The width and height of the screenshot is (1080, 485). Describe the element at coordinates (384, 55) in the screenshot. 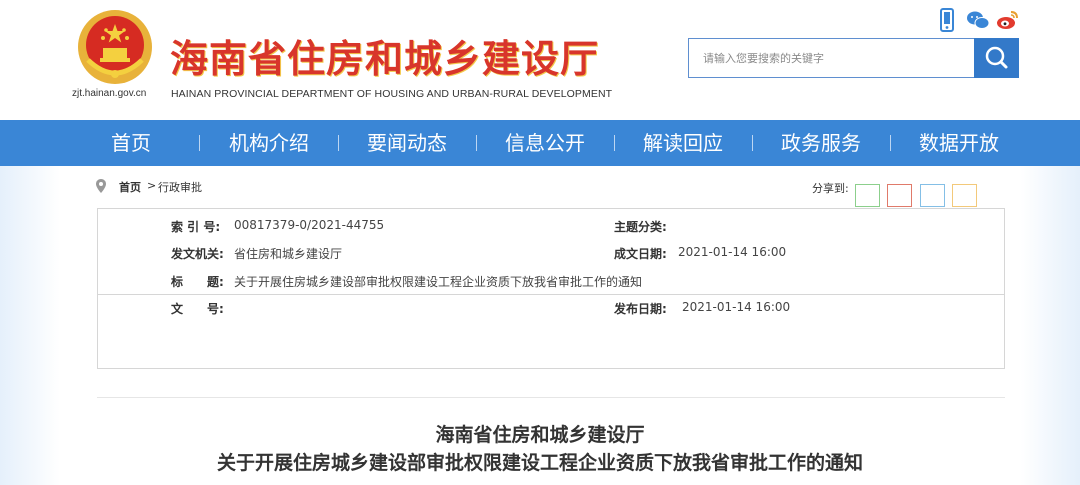

I see `site-title: 海南省住房和城乡建设厅` at that location.